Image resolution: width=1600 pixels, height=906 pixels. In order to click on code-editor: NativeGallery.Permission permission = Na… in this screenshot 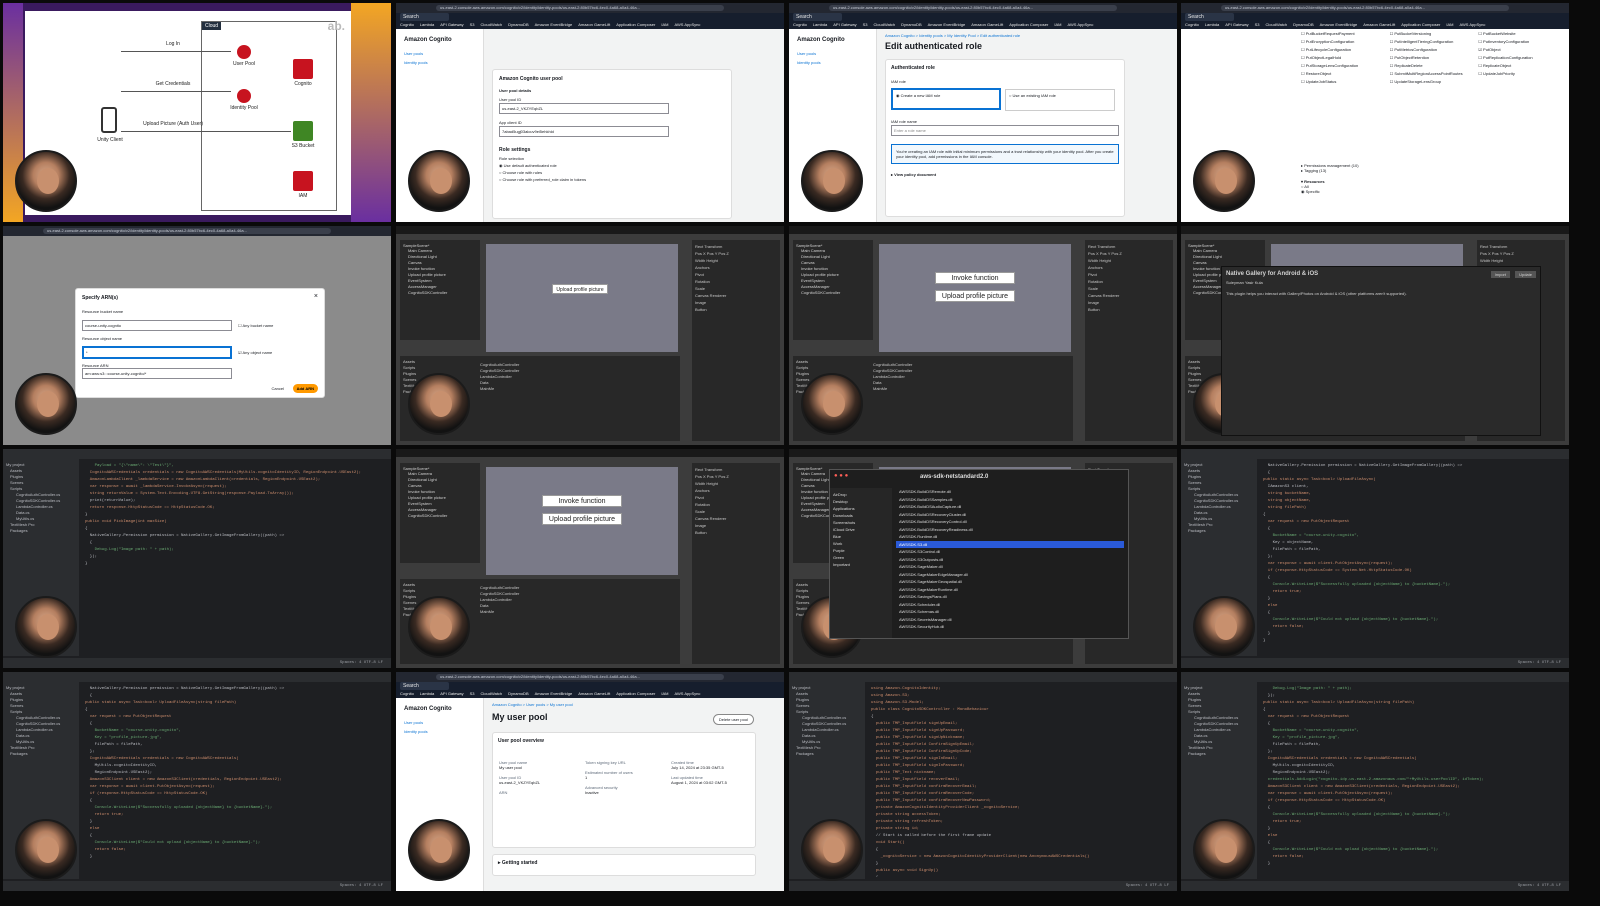, I will do `click(1411, 558)`.